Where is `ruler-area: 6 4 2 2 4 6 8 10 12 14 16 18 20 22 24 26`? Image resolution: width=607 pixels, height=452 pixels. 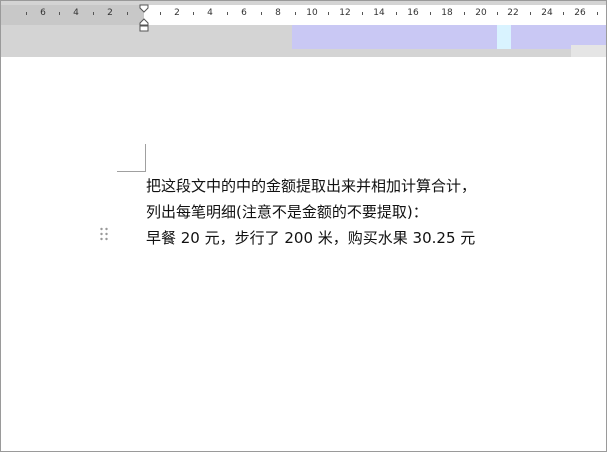 ruler-area: 6 4 2 2 4 6 8 10 12 14 16 18 20 22 24 26 is located at coordinates (303, 29).